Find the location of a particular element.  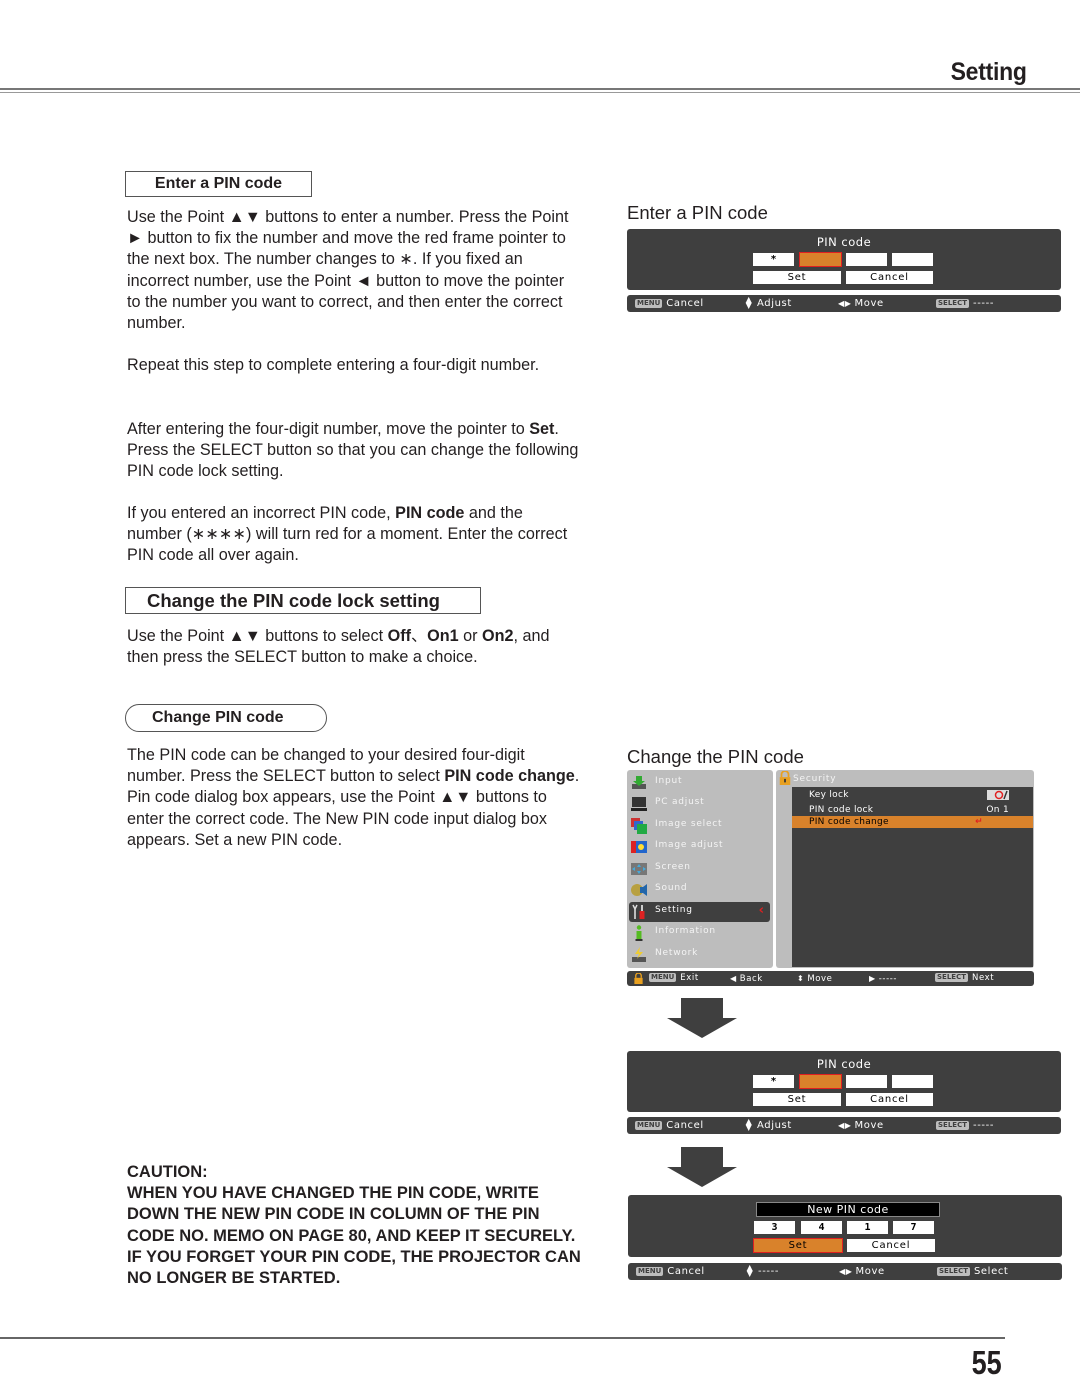

information-icon is located at coordinates (639, 933).